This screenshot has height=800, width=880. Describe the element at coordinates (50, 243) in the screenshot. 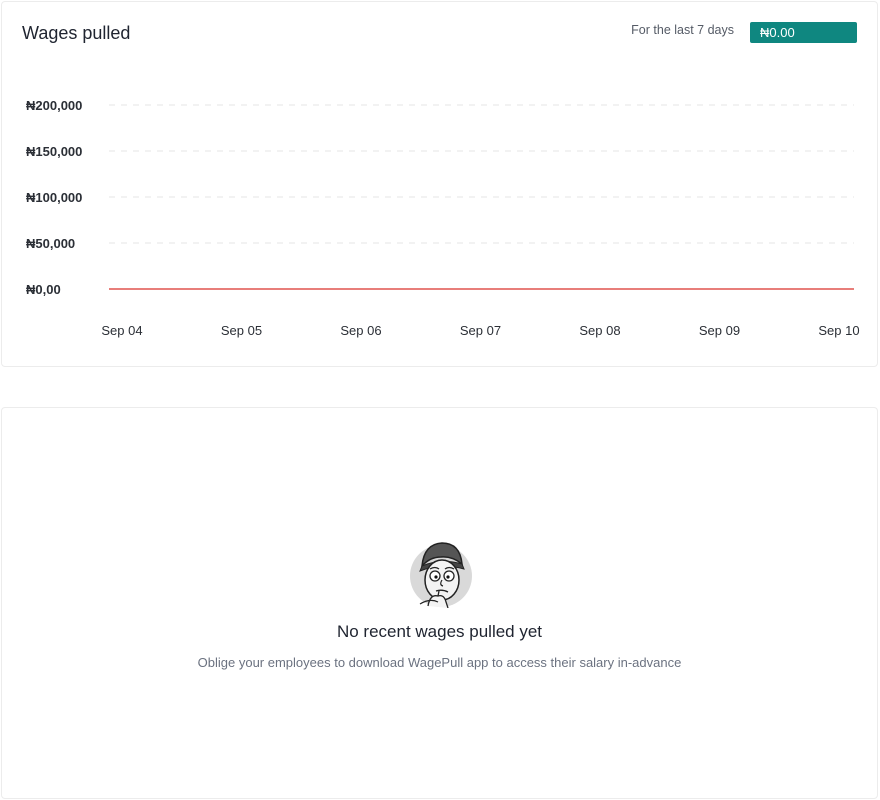

I see `y-tick-label: ₦50,000` at that location.